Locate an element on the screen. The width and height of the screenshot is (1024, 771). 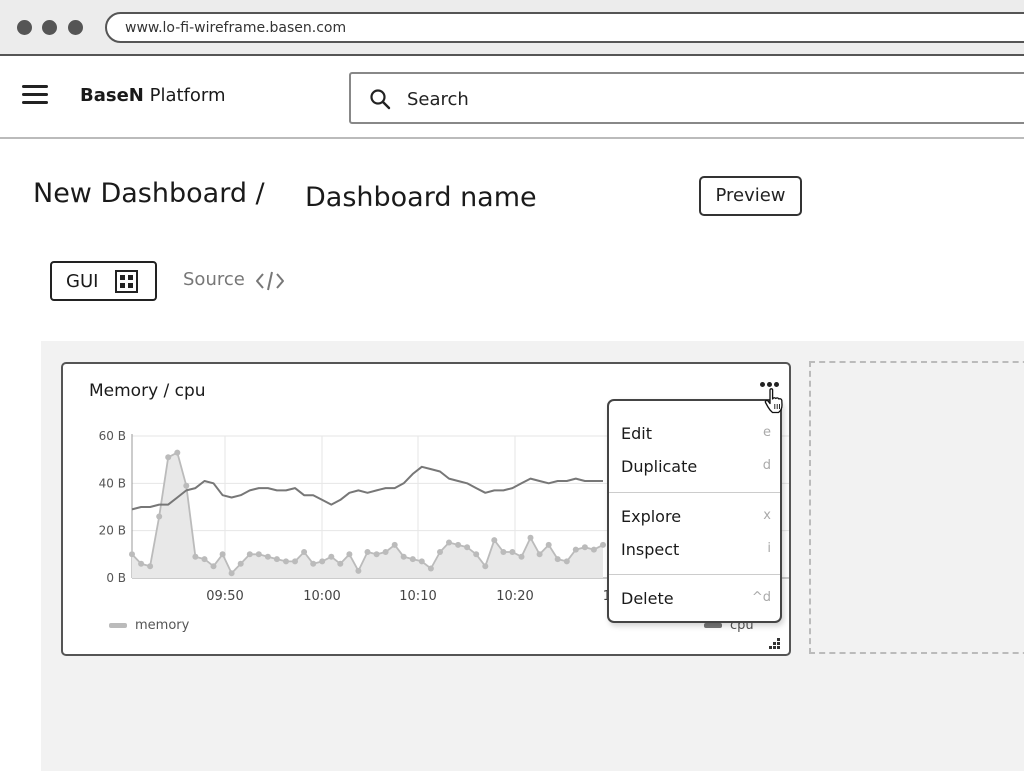
brand-name: BaseN is located at coordinates (112, 95).